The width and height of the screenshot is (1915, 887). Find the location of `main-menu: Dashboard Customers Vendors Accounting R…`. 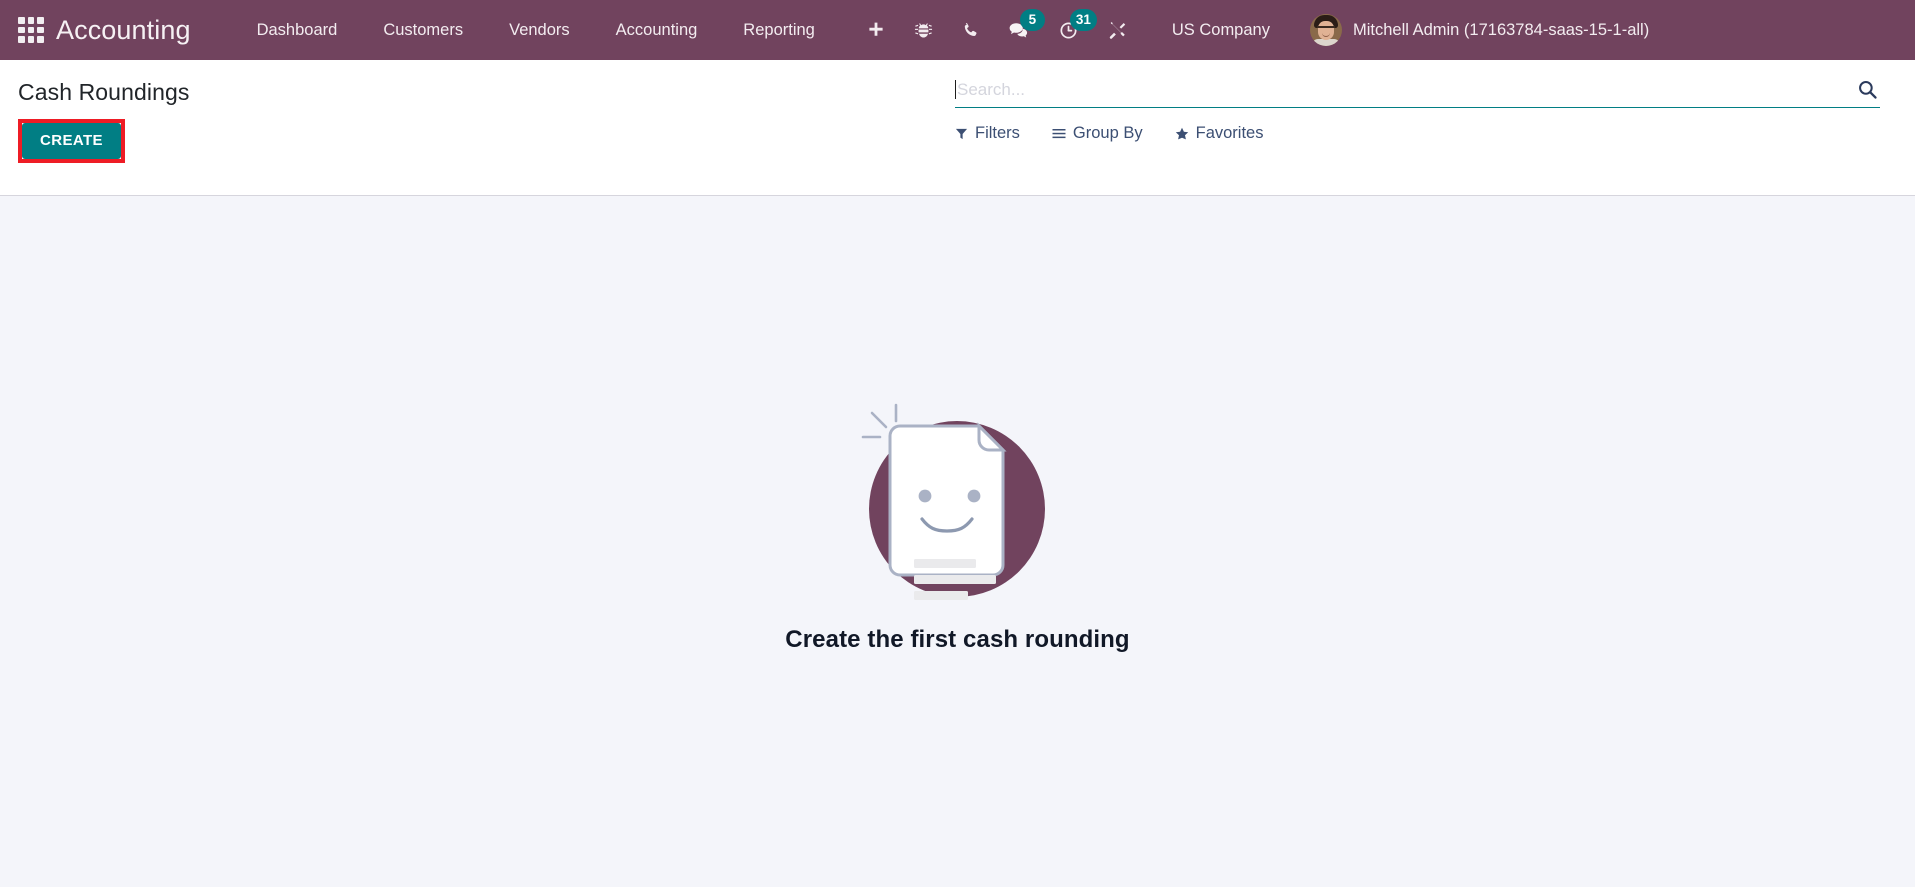

main-menu: Dashboard Customers Vendors Accounting R… is located at coordinates (536, 30).